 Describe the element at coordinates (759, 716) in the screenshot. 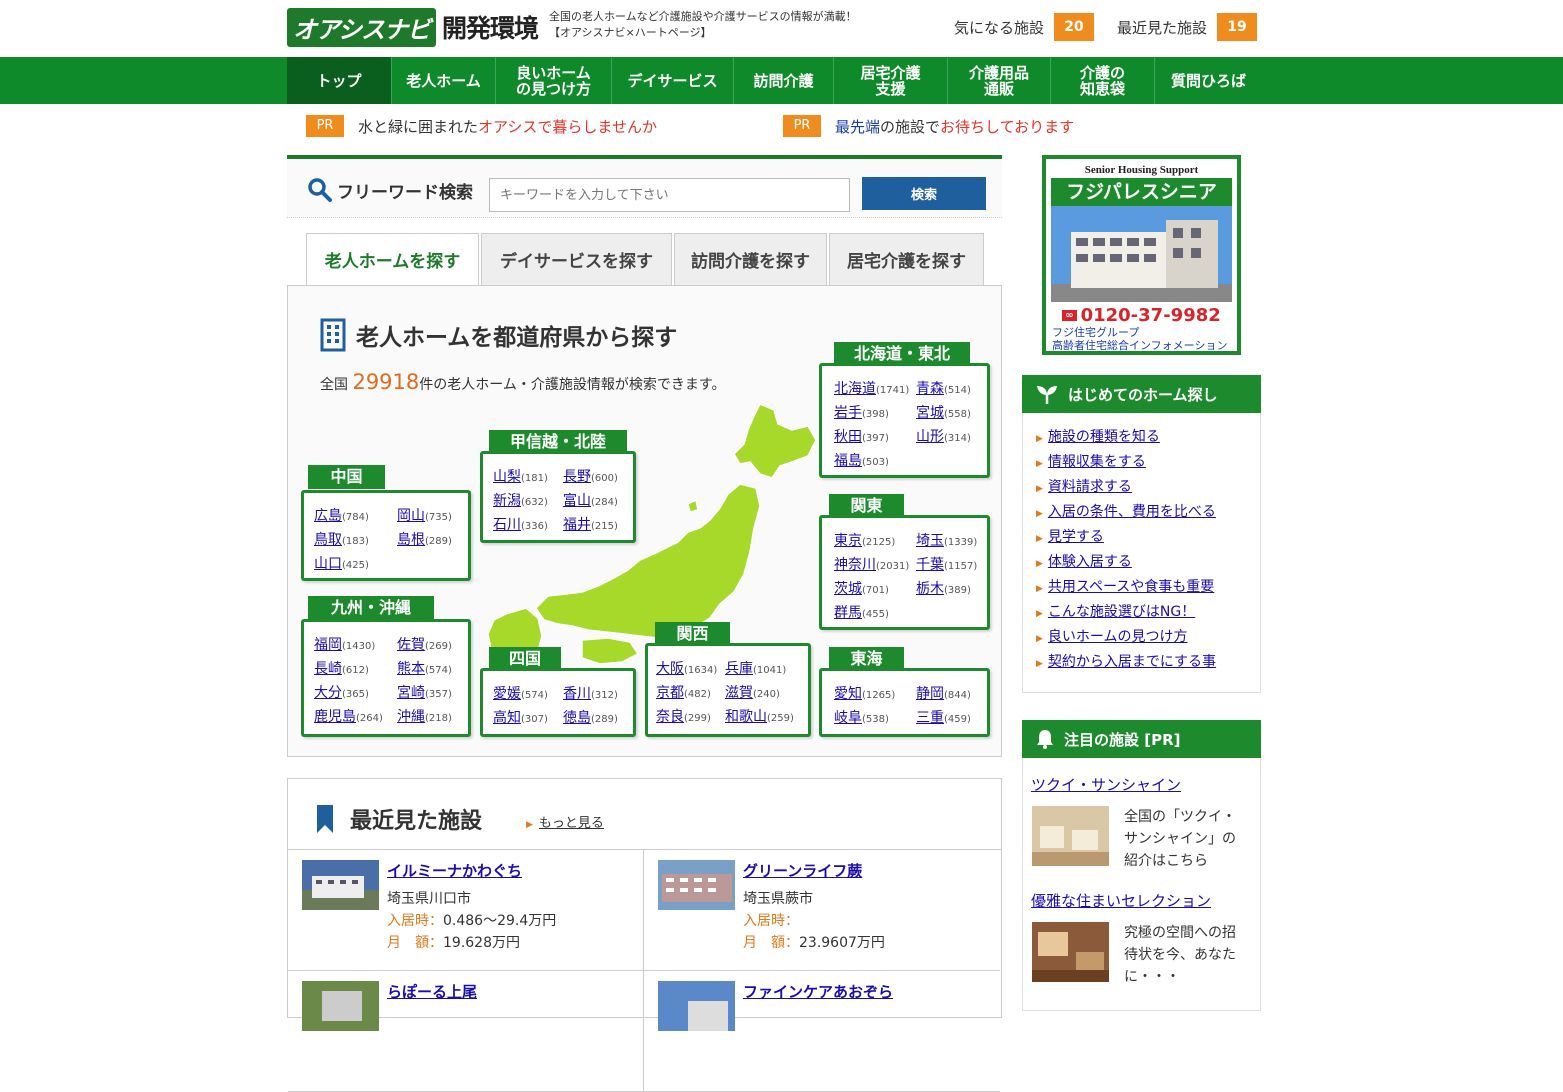

I see `pref-link: 和歌山(259)` at that location.